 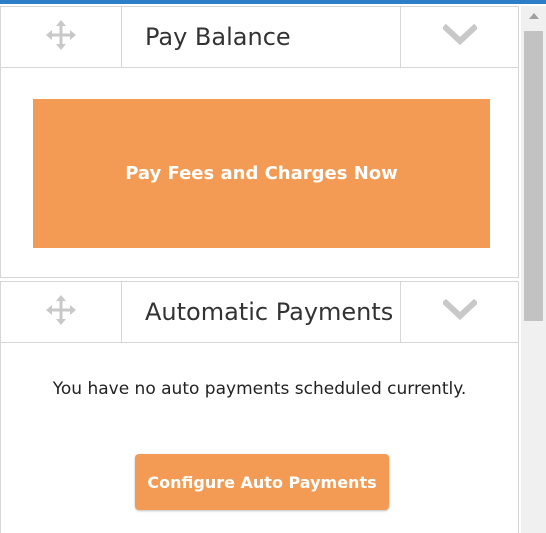 I want to click on pay-balance-title-cell: Pay Balance, so click(x=261, y=37).